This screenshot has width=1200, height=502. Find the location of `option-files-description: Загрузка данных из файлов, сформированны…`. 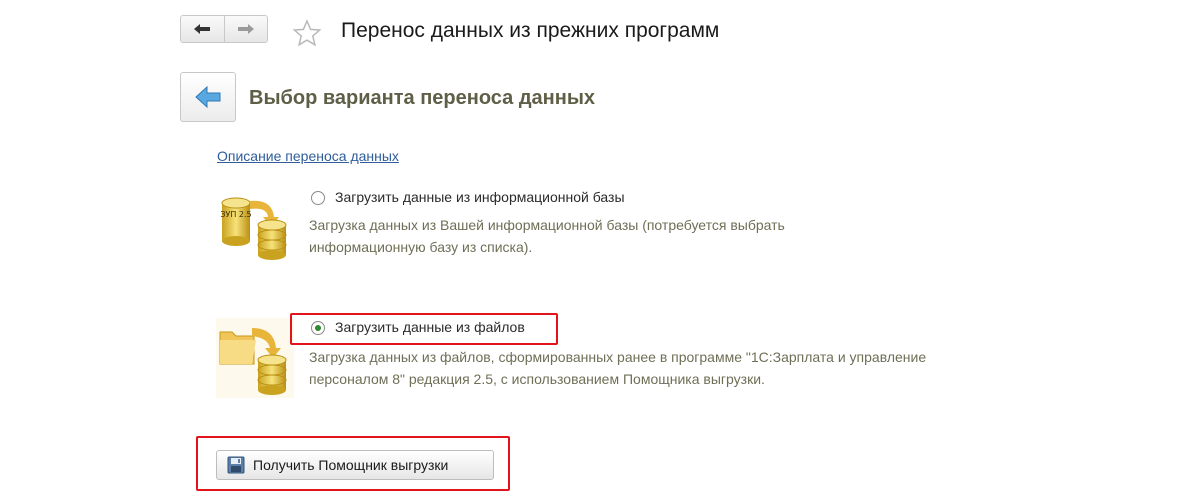

option-files-description: Загрузка данных из файлов, сформированны… is located at coordinates (617, 368).